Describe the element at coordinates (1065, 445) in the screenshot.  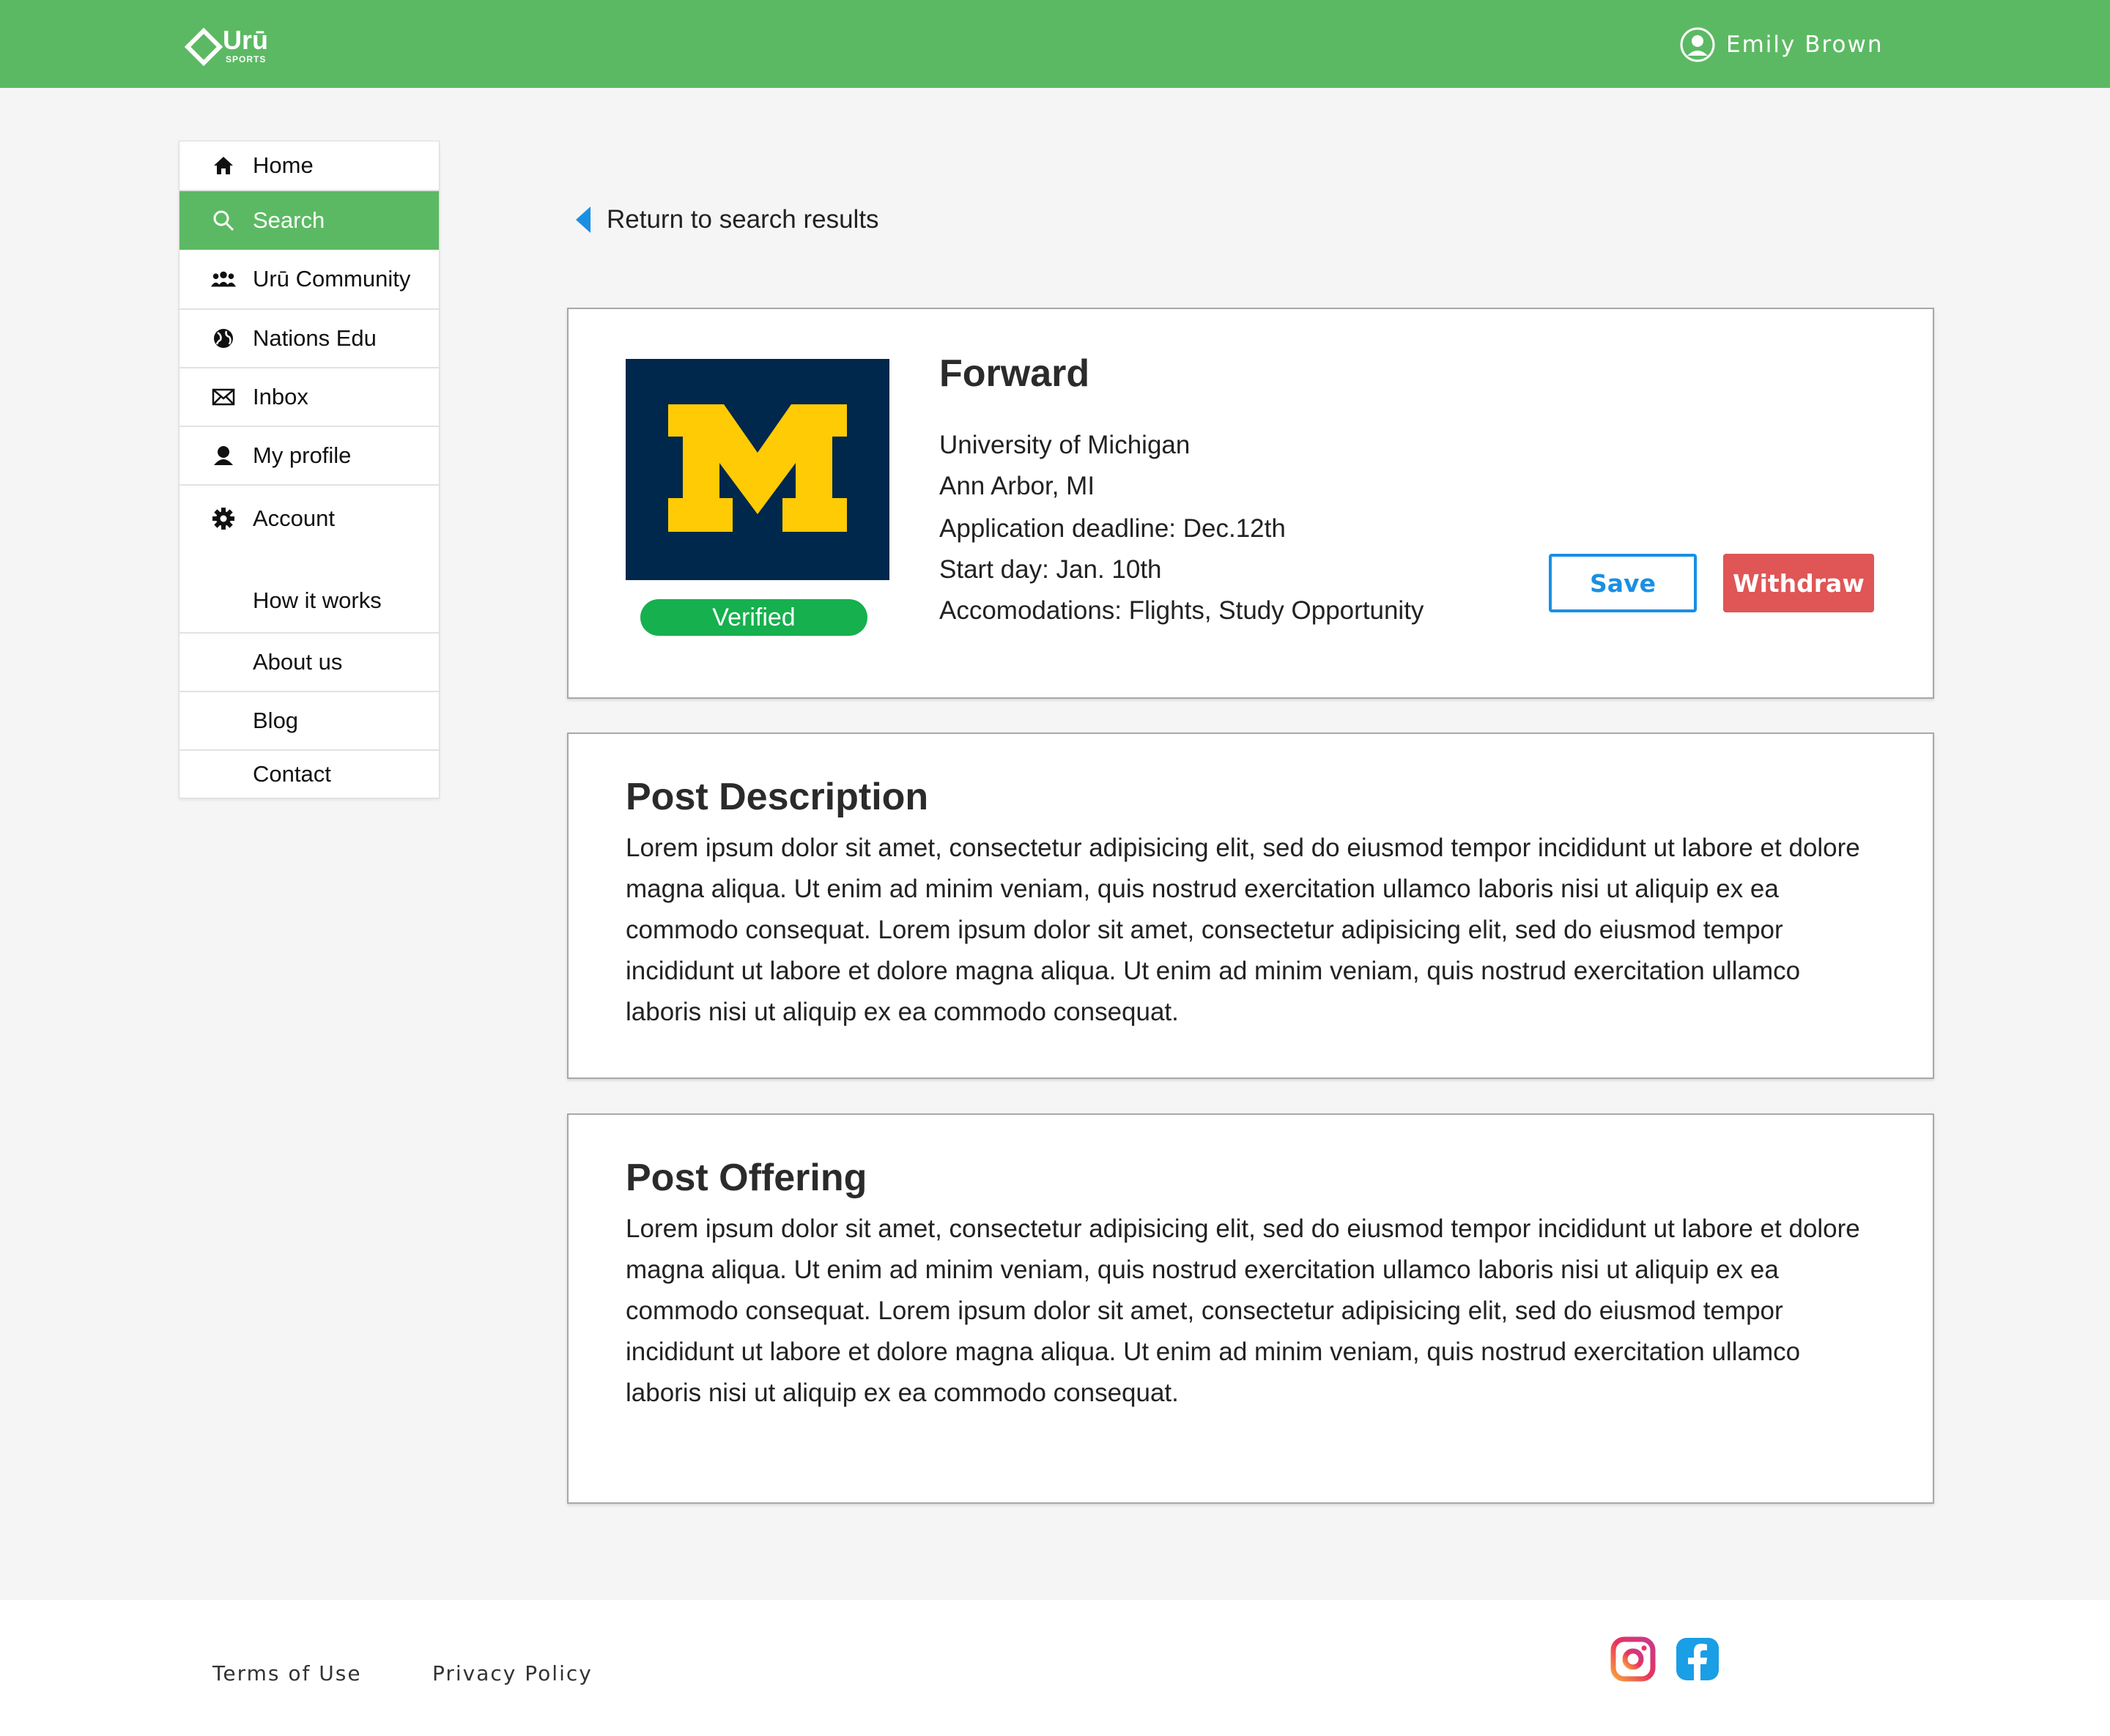
I see `post-school: University of Michigan` at that location.